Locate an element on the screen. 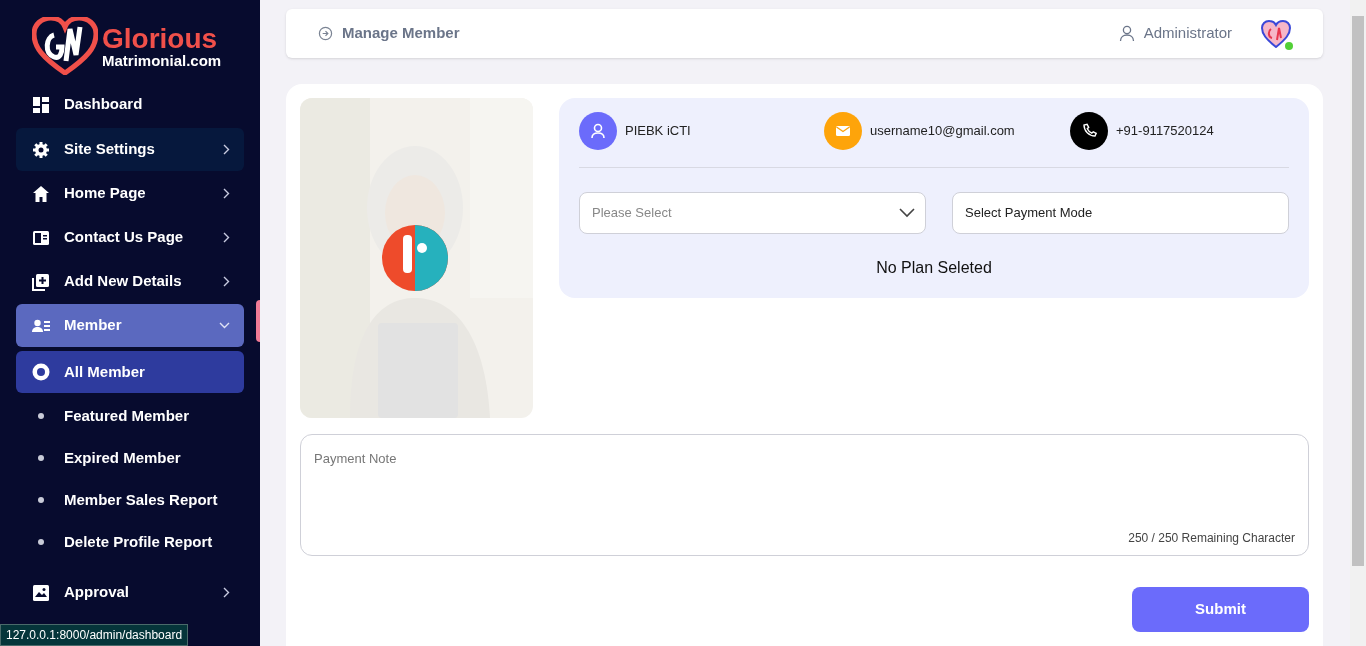 The height and width of the screenshot is (646, 1366). home-icon is located at coordinates (41, 193).